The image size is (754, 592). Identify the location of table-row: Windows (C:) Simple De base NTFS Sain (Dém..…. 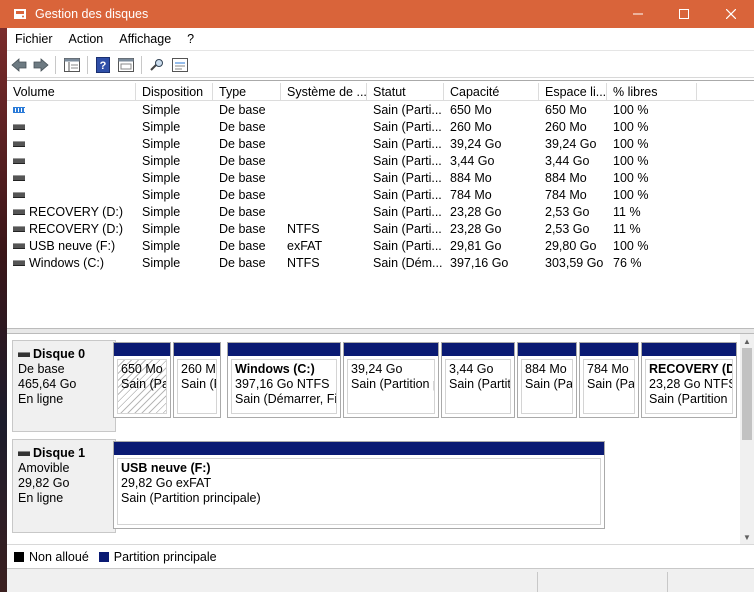
(380, 263).